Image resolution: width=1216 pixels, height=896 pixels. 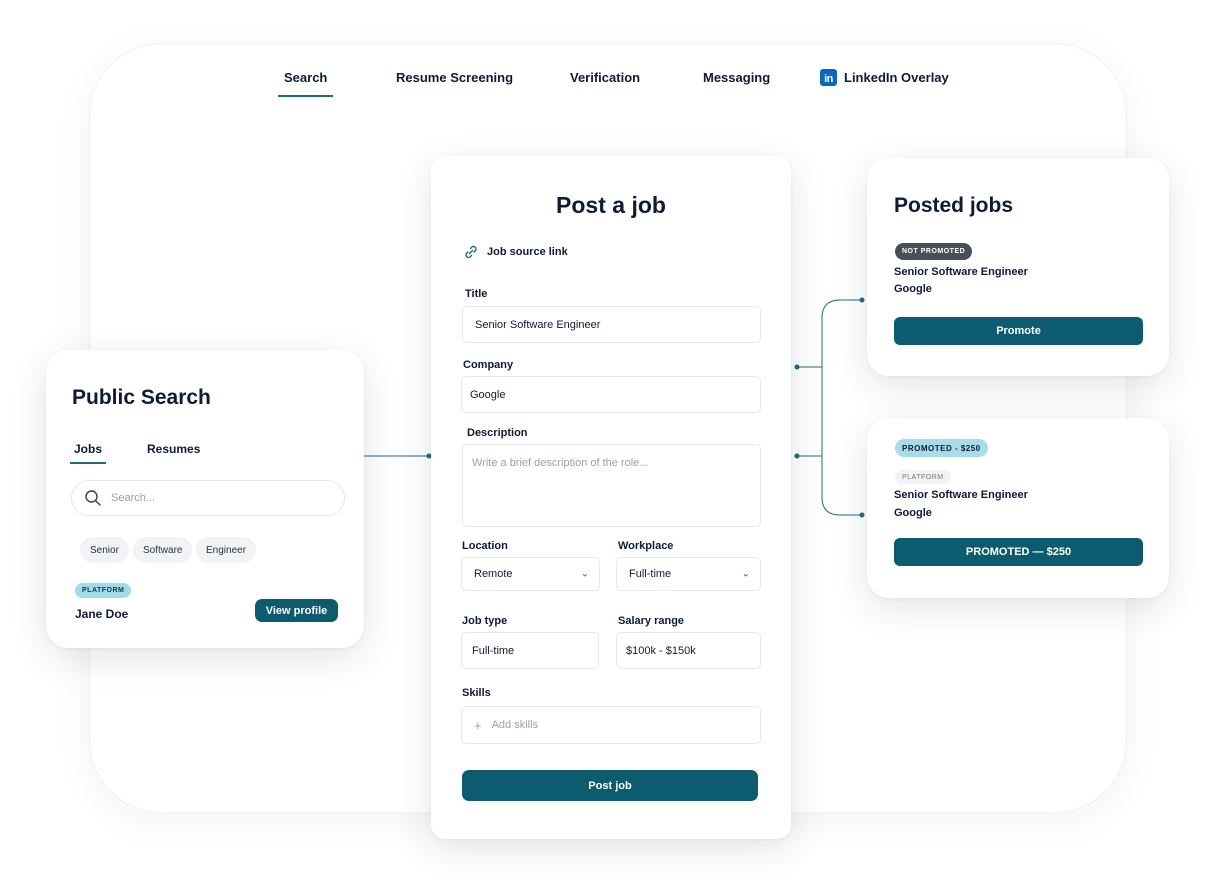 What do you see at coordinates (141, 397) in the screenshot?
I see `public-search-title: Public Search` at bounding box center [141, 397].